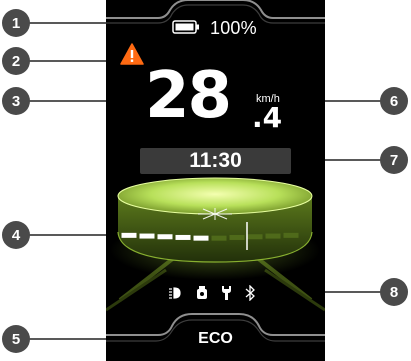 This screenshot has width=411, height=361. I want to click on assist-level-gauge, so click(215, 220).